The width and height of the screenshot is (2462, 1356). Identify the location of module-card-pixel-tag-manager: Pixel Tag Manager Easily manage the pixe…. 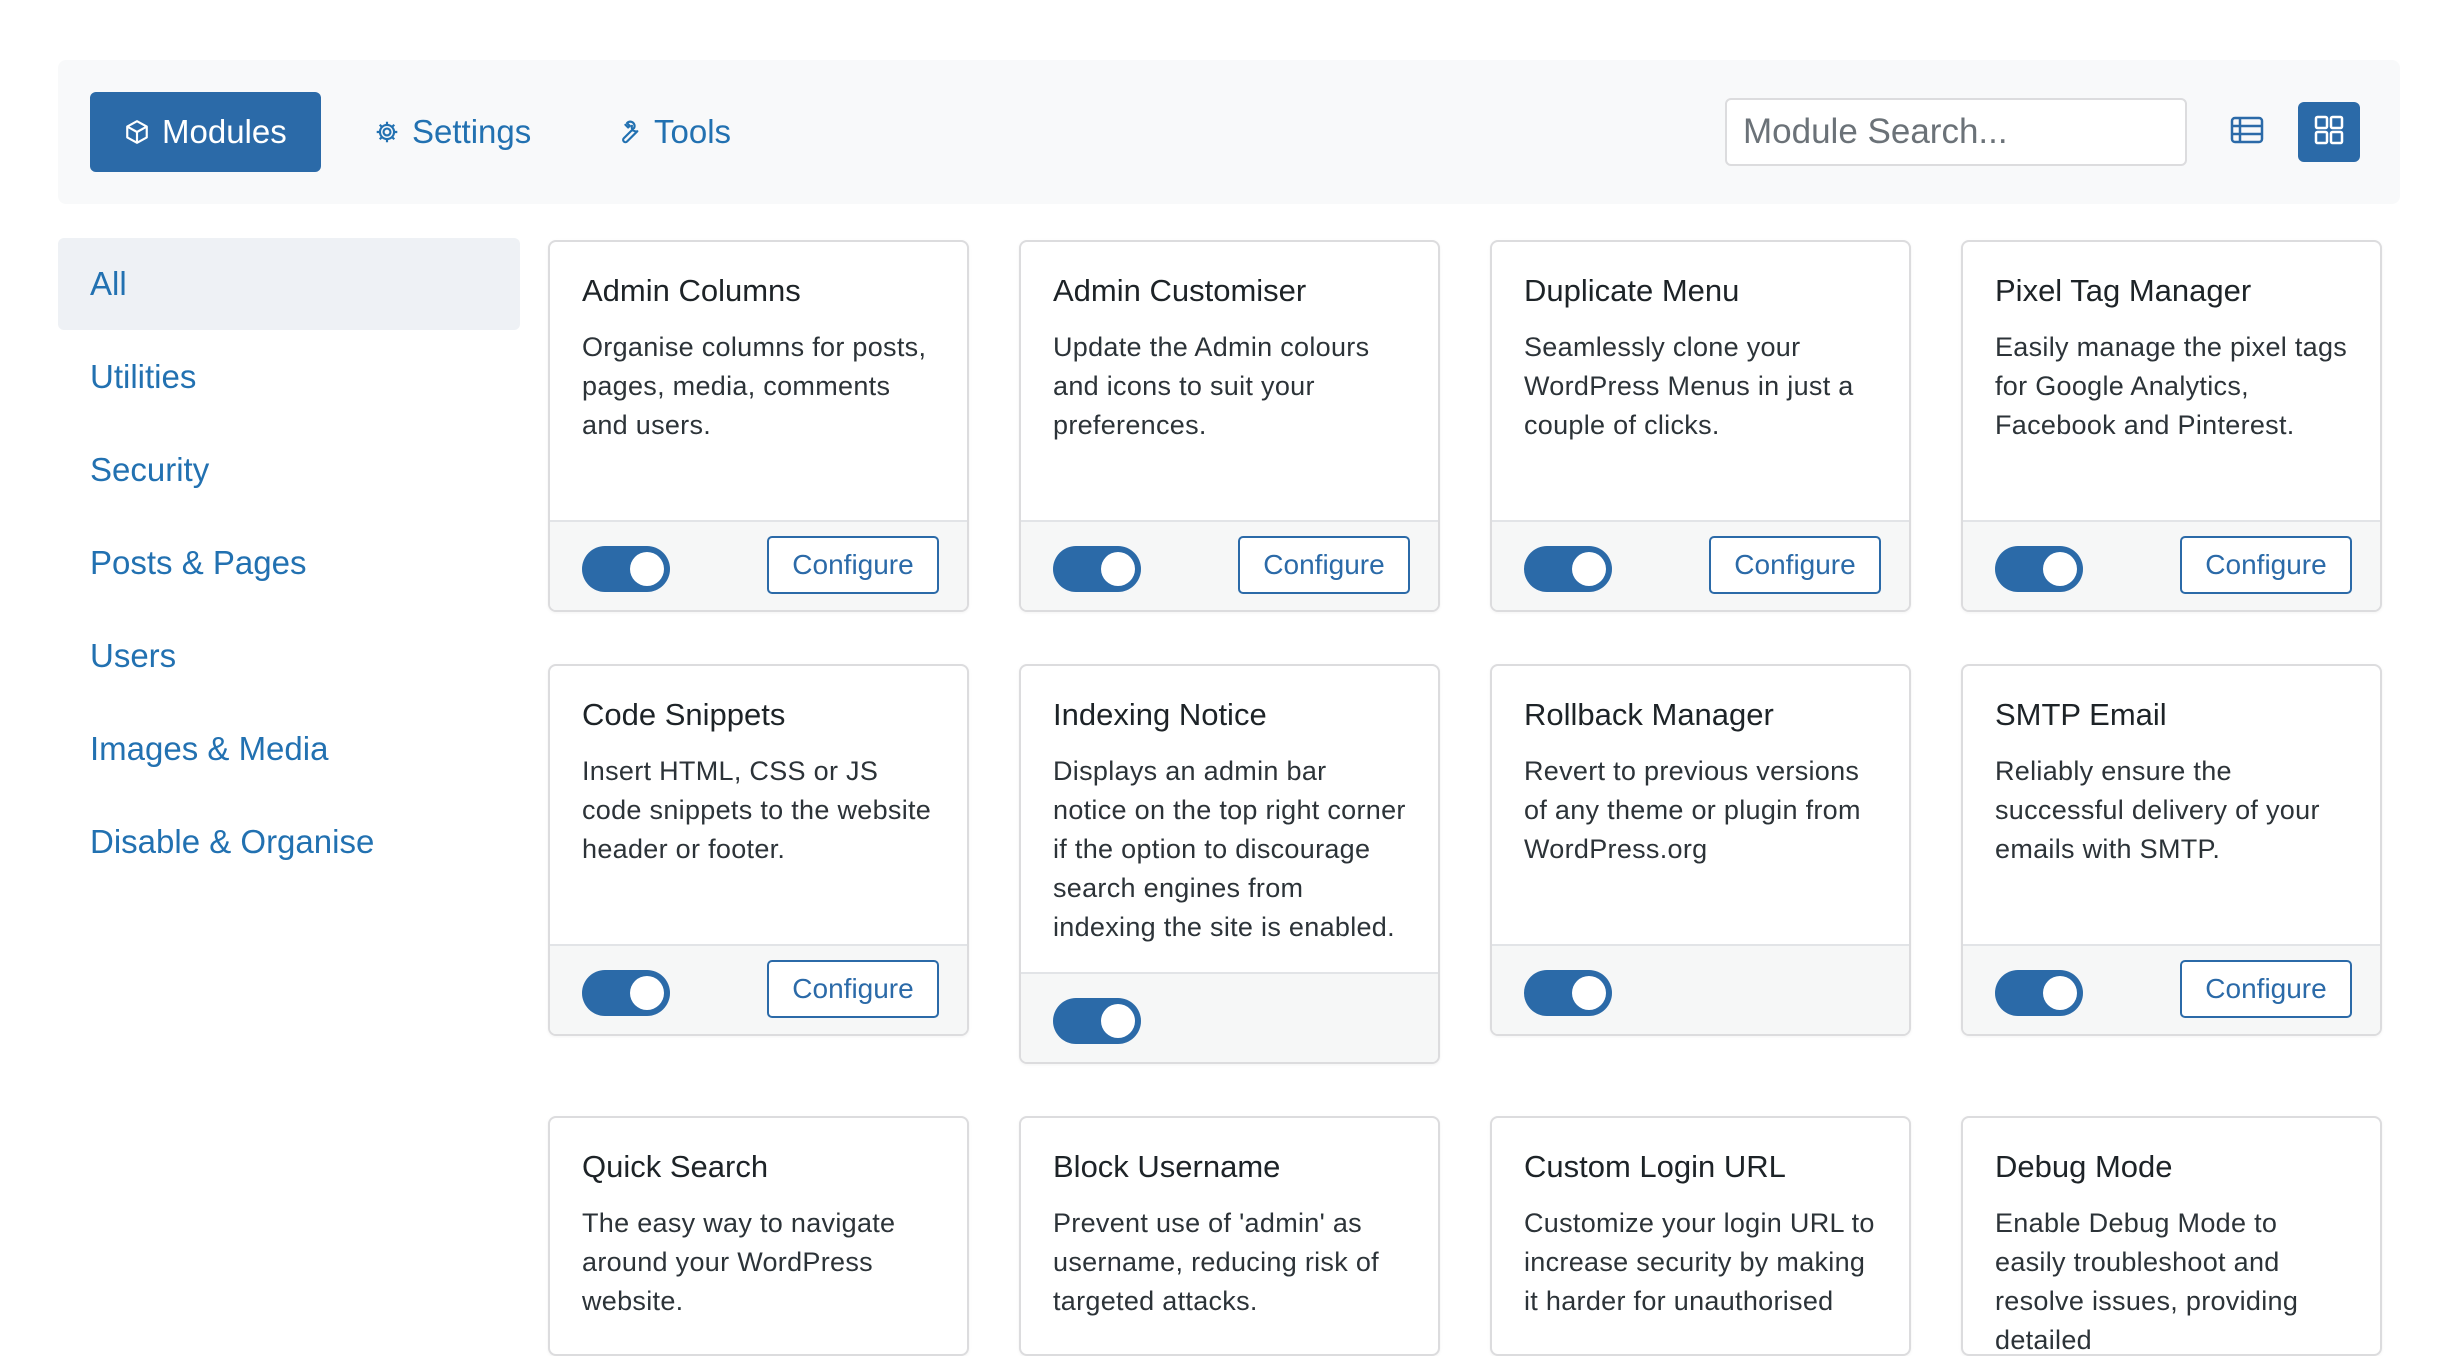
(2171, 426).